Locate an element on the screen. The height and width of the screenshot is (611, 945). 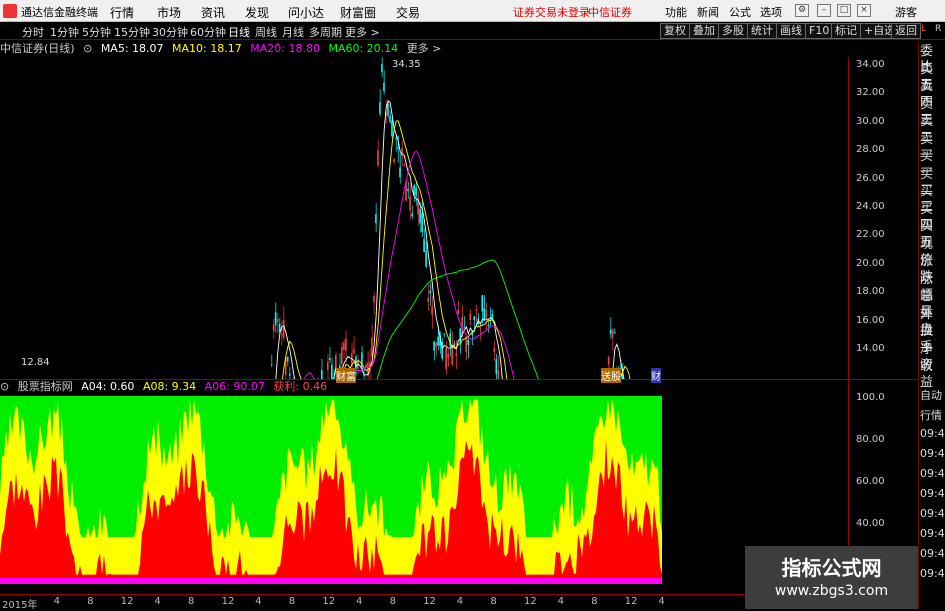
menu-trade: 交易 is located at coordinates (408, 12).